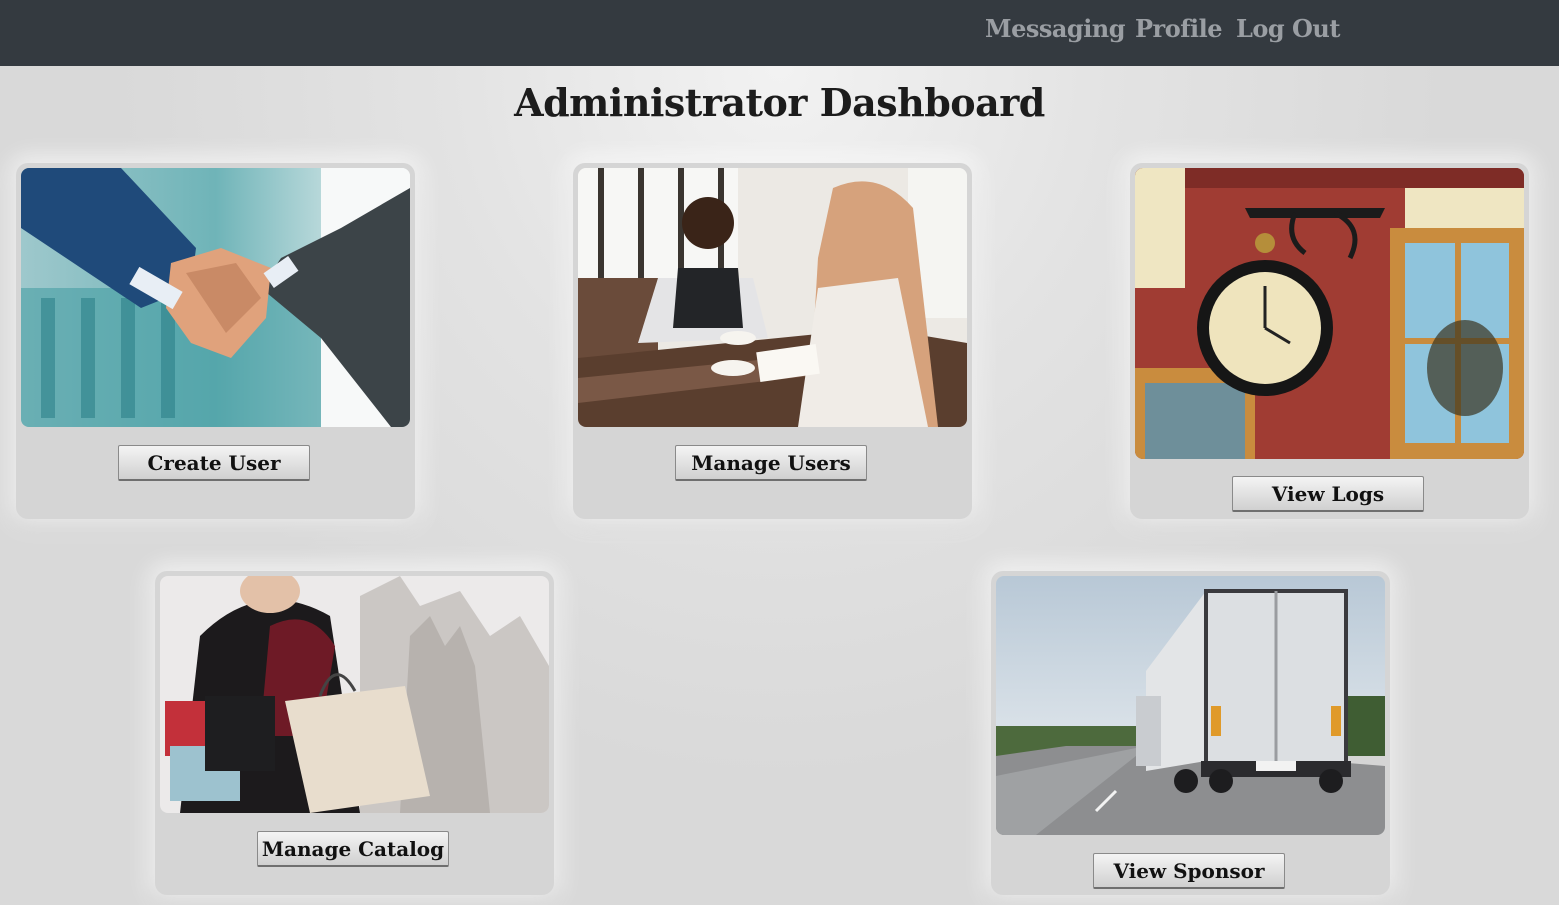 The height and width of the screenshot is (905, 1559). I want to click on manage-users-button: Manage Users, so click(771, 463).